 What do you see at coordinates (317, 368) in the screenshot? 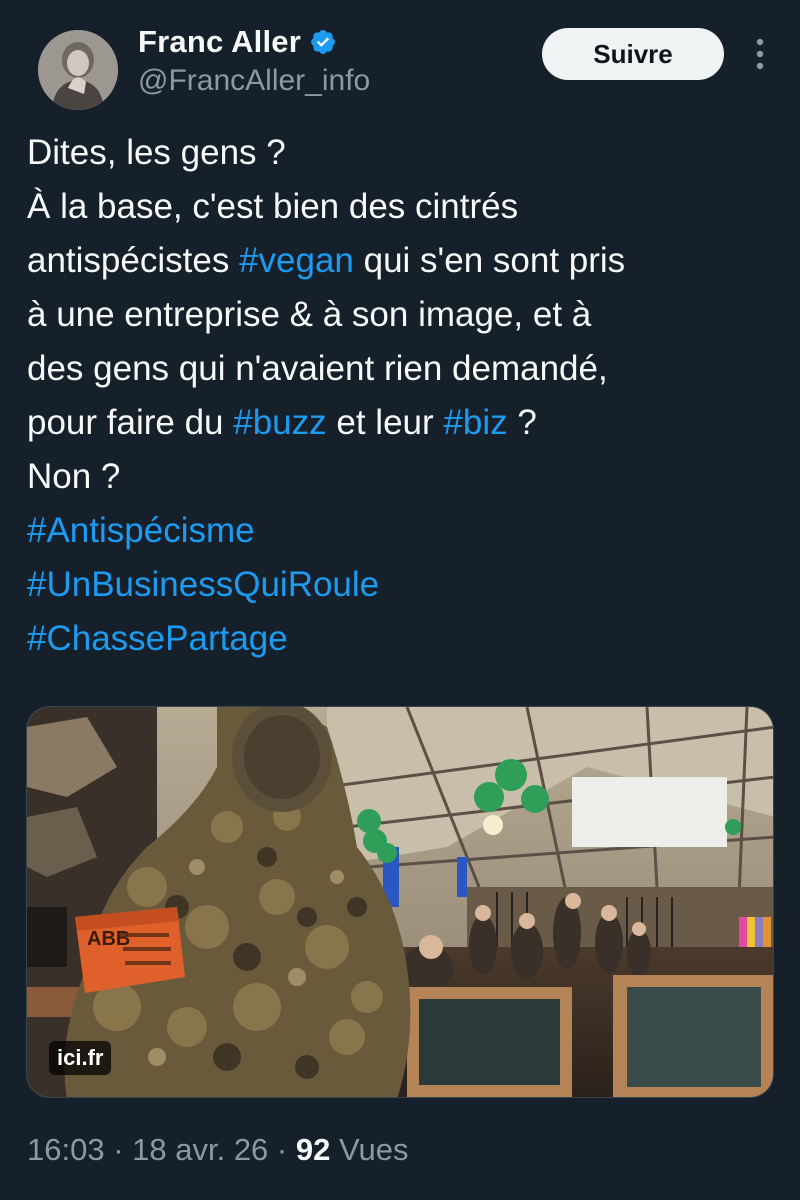
I see `tweet-text-segment: des gens qui n'avaient rien demandé,` at bounding box center [317, 368].